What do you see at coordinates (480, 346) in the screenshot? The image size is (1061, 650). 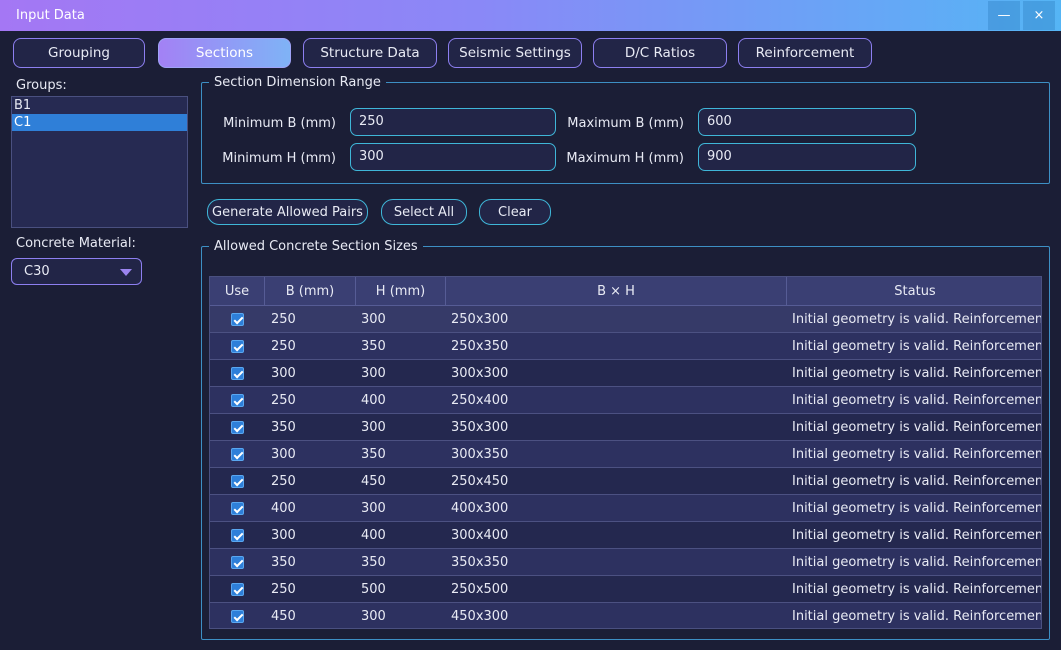 I see `cell-bxh: 250x350` at bounding box center [480, 346].